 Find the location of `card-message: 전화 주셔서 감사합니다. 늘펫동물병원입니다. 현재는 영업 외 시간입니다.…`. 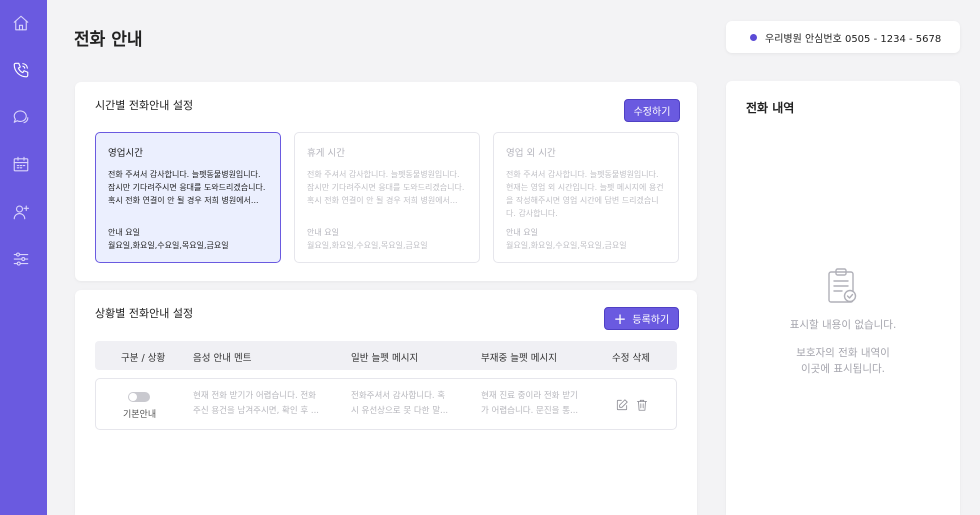

card-message: 전화 주셔서 감사합니다. 늘펫동물병원입니다. 현재는 영업 외 시간입니다.… is located at coordinates (585, 194).